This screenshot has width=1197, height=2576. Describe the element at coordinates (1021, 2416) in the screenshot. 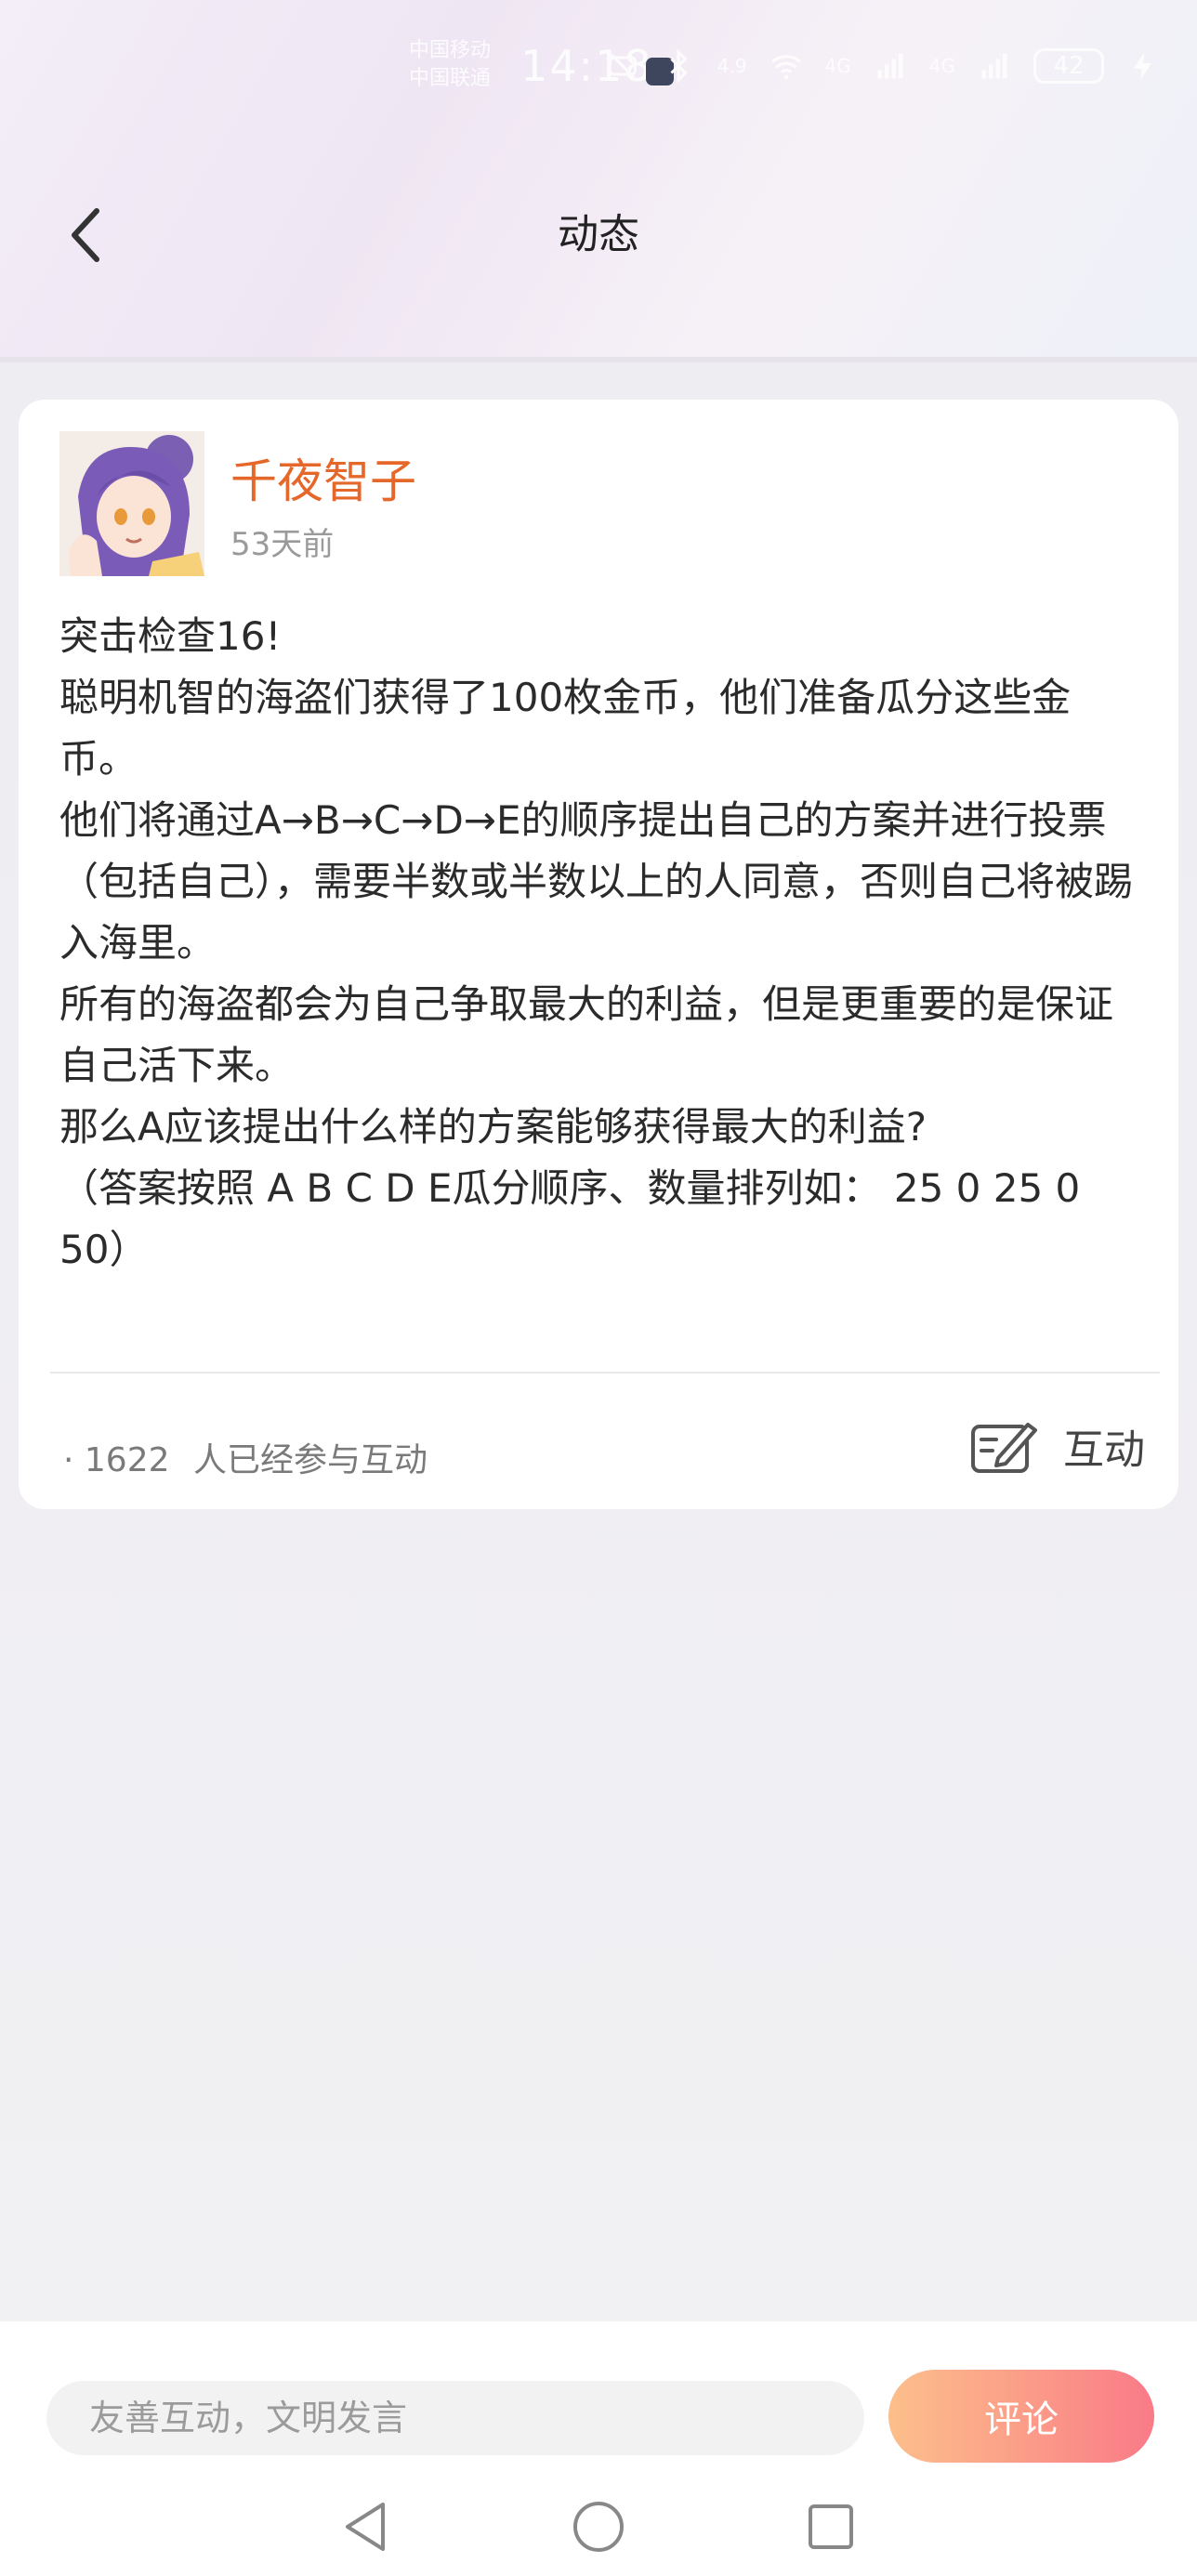

I see `comment-button: 评论` at that location.